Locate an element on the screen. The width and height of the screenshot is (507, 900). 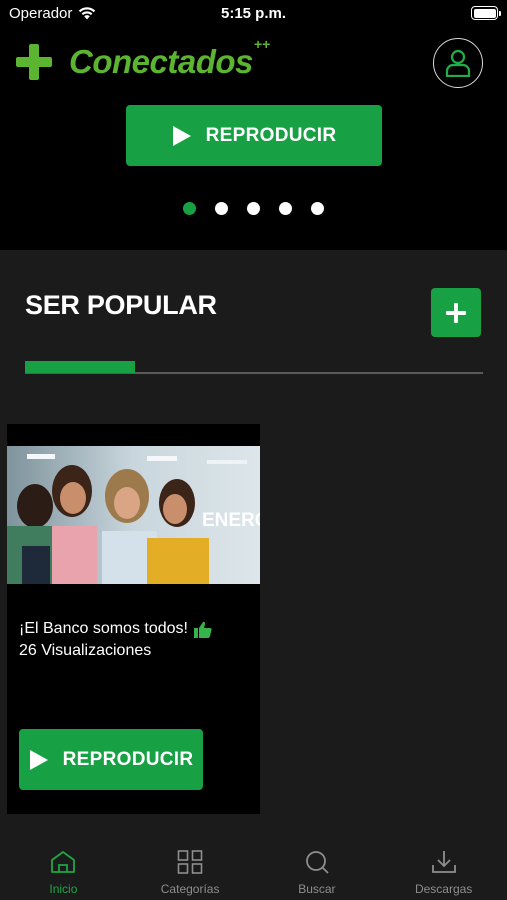
download-icon is located at coordinates (443, 862).